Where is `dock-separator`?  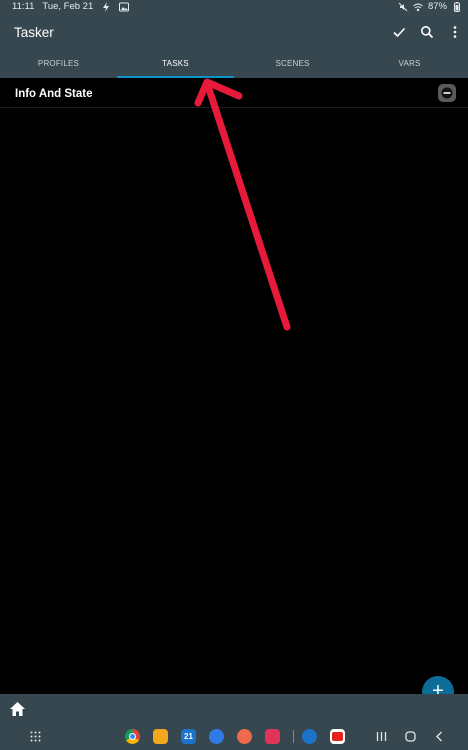 dock-separator is located at coordinates (293, 736).